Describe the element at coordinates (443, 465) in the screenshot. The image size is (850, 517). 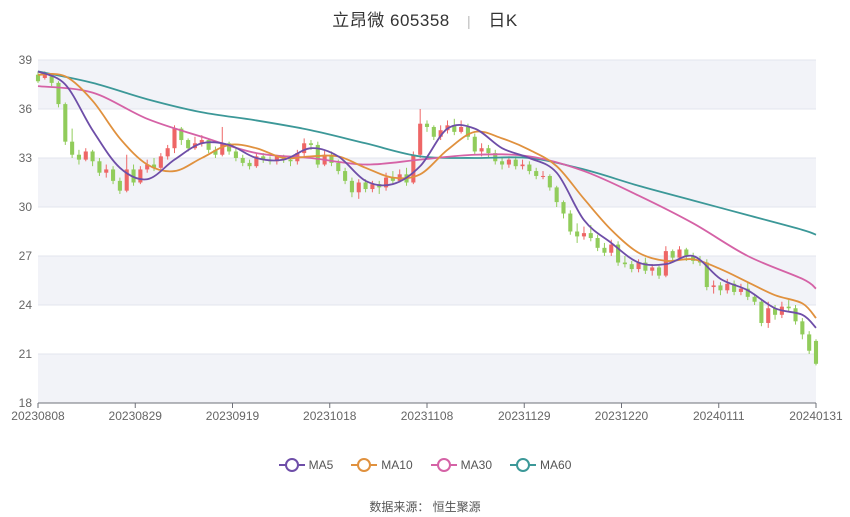
I see `legend-ma30-icon` at that location.